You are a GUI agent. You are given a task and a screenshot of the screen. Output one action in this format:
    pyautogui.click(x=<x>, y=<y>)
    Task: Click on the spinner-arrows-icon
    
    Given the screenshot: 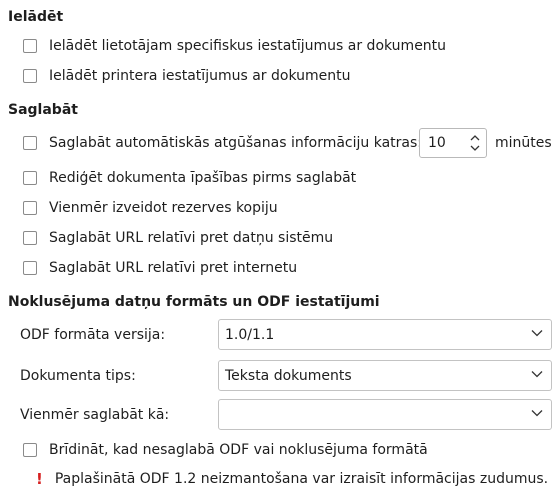 What is the action you would take?
    pyautogui.click(x=475, y=143)
    